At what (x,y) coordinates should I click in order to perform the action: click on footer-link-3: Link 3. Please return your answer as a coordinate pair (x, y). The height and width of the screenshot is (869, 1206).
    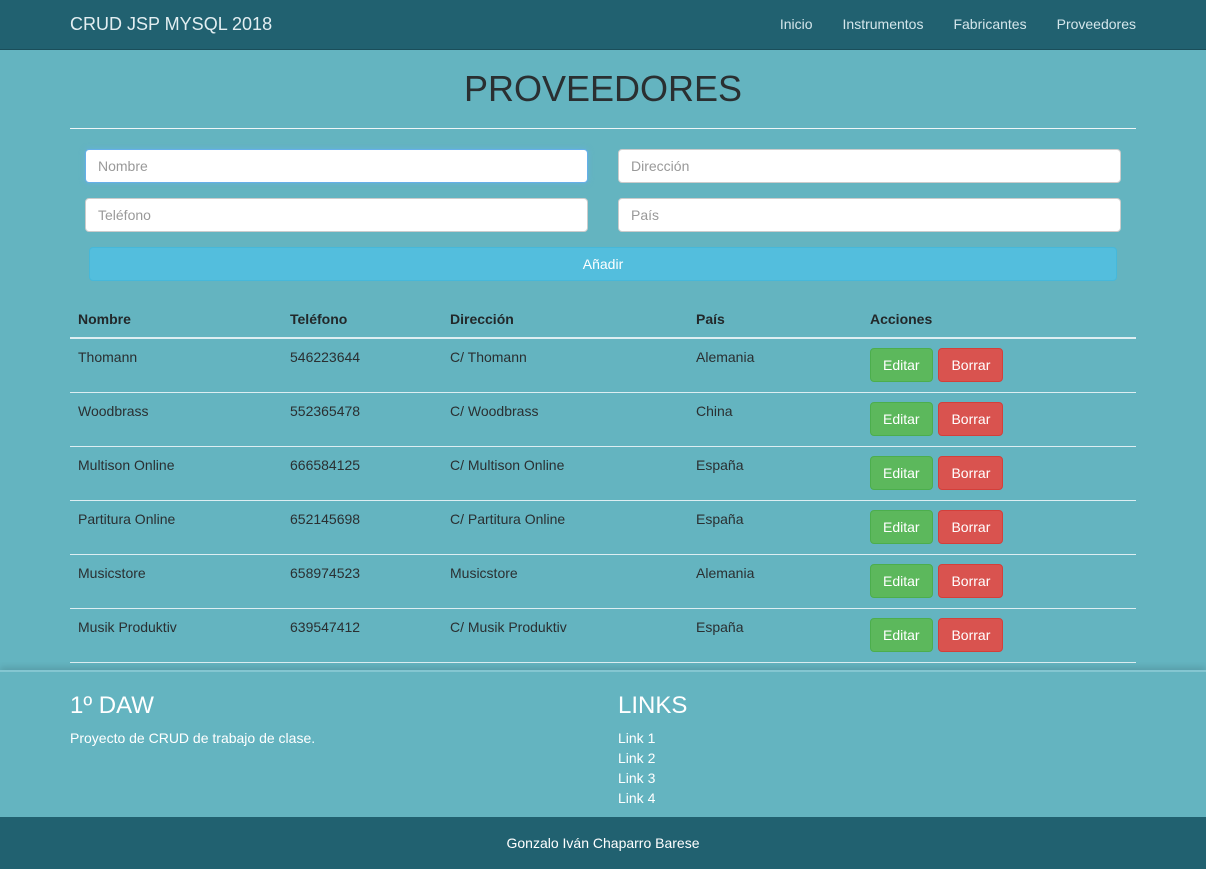
    Looking at the image, I should click on (636, 778).